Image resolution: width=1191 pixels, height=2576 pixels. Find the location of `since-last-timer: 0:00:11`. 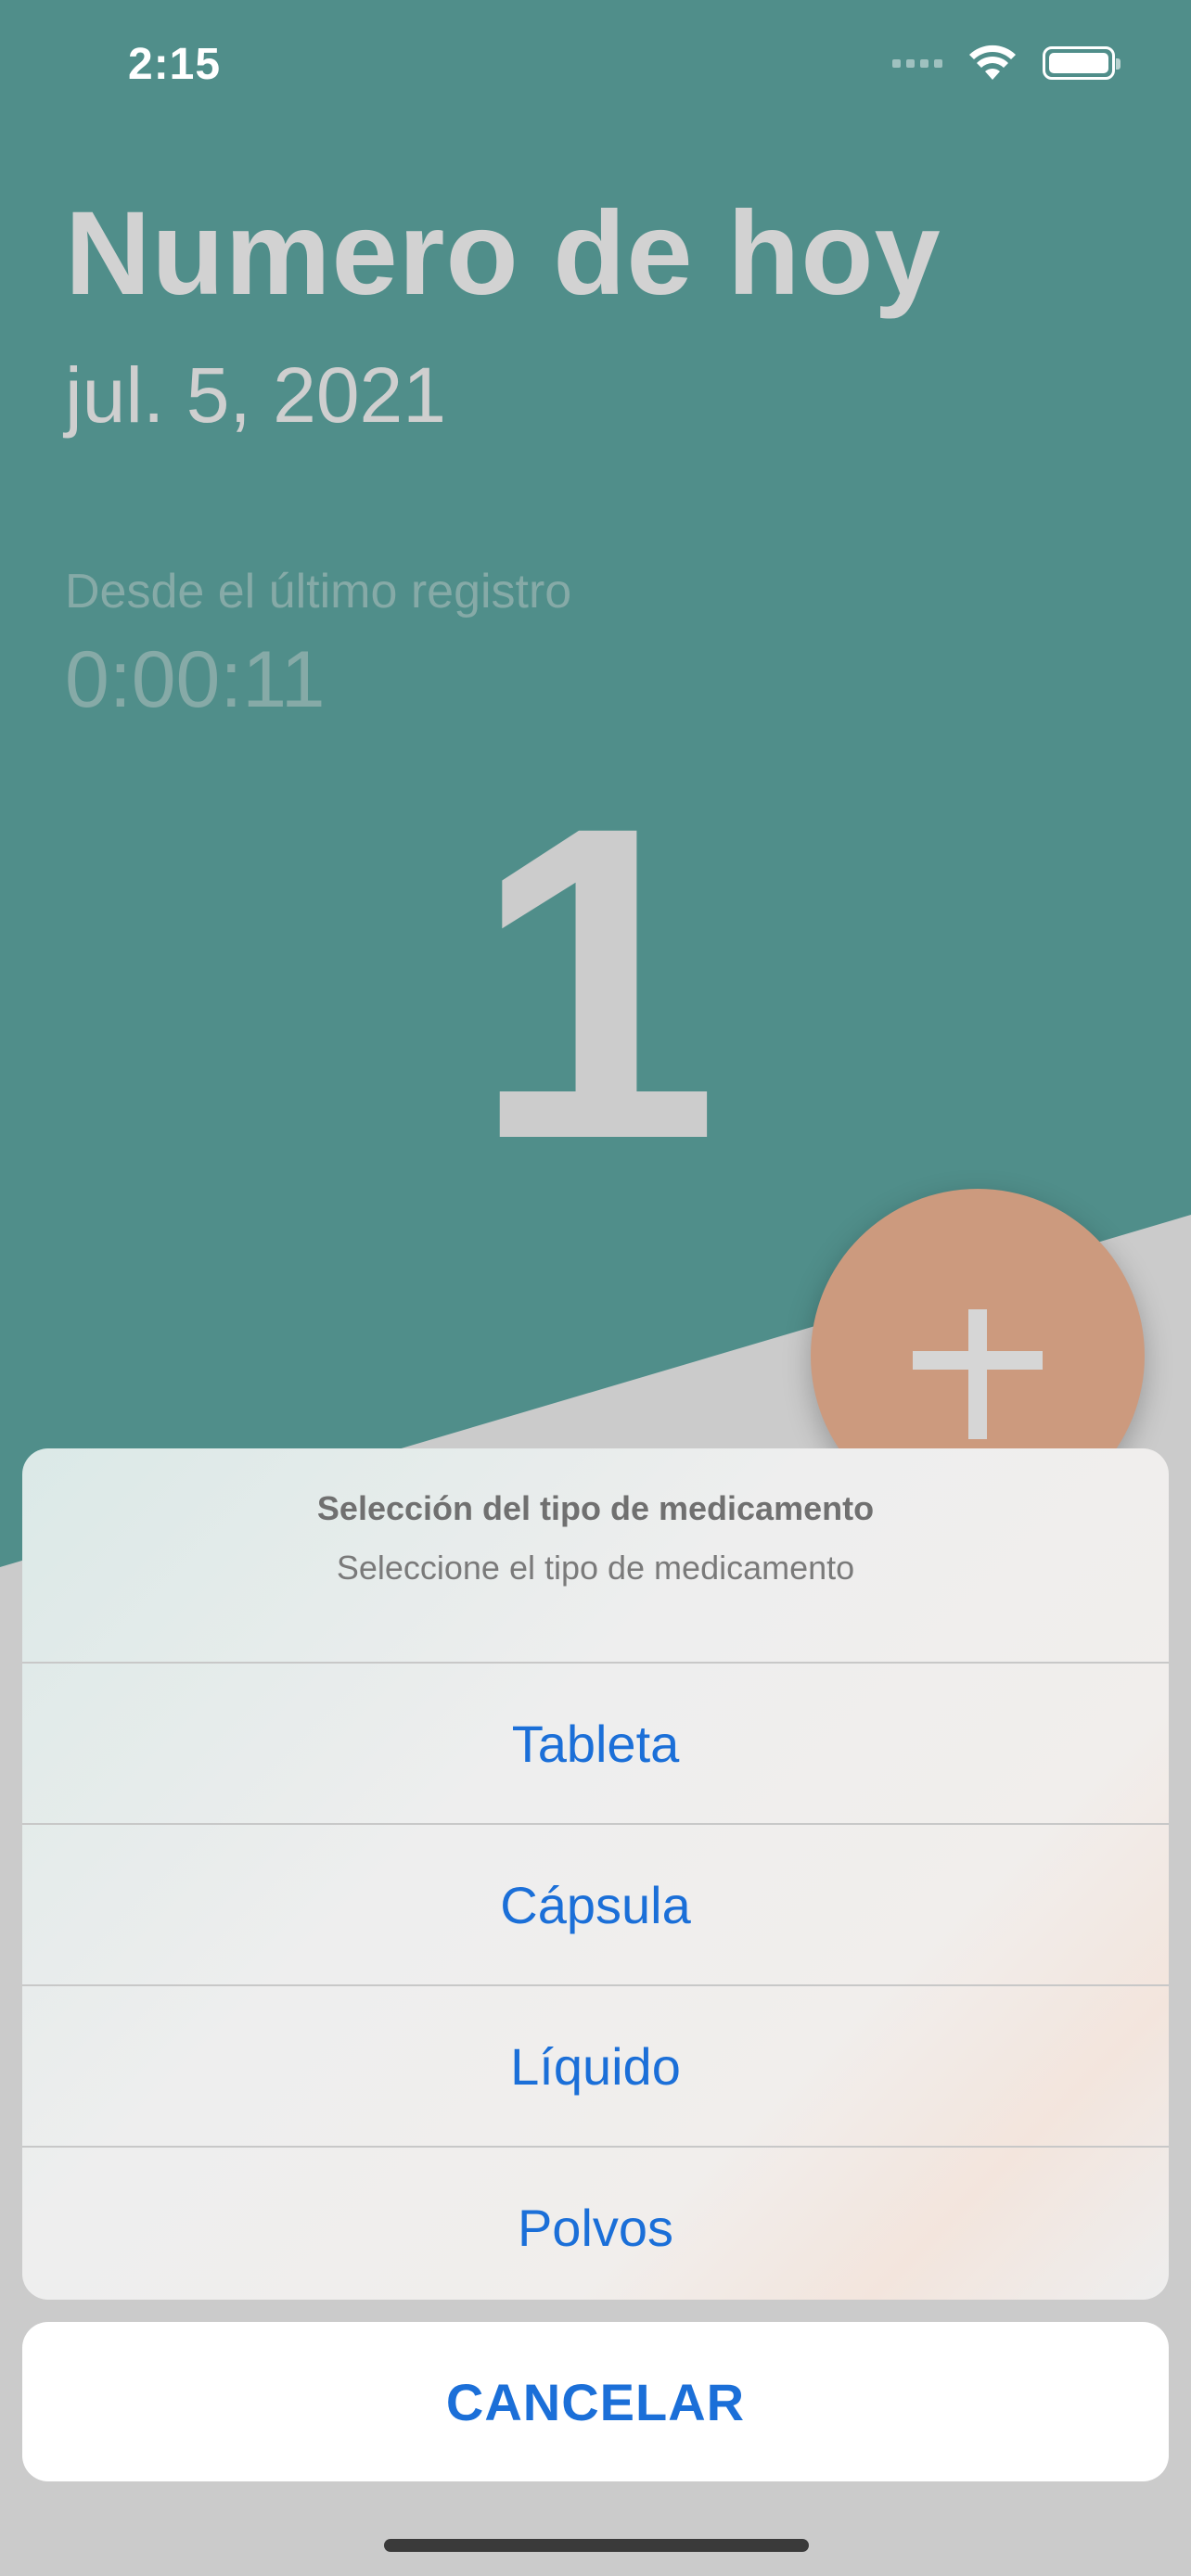

since-last-timer: 0:00:11 is located at coordinates (196, 679).